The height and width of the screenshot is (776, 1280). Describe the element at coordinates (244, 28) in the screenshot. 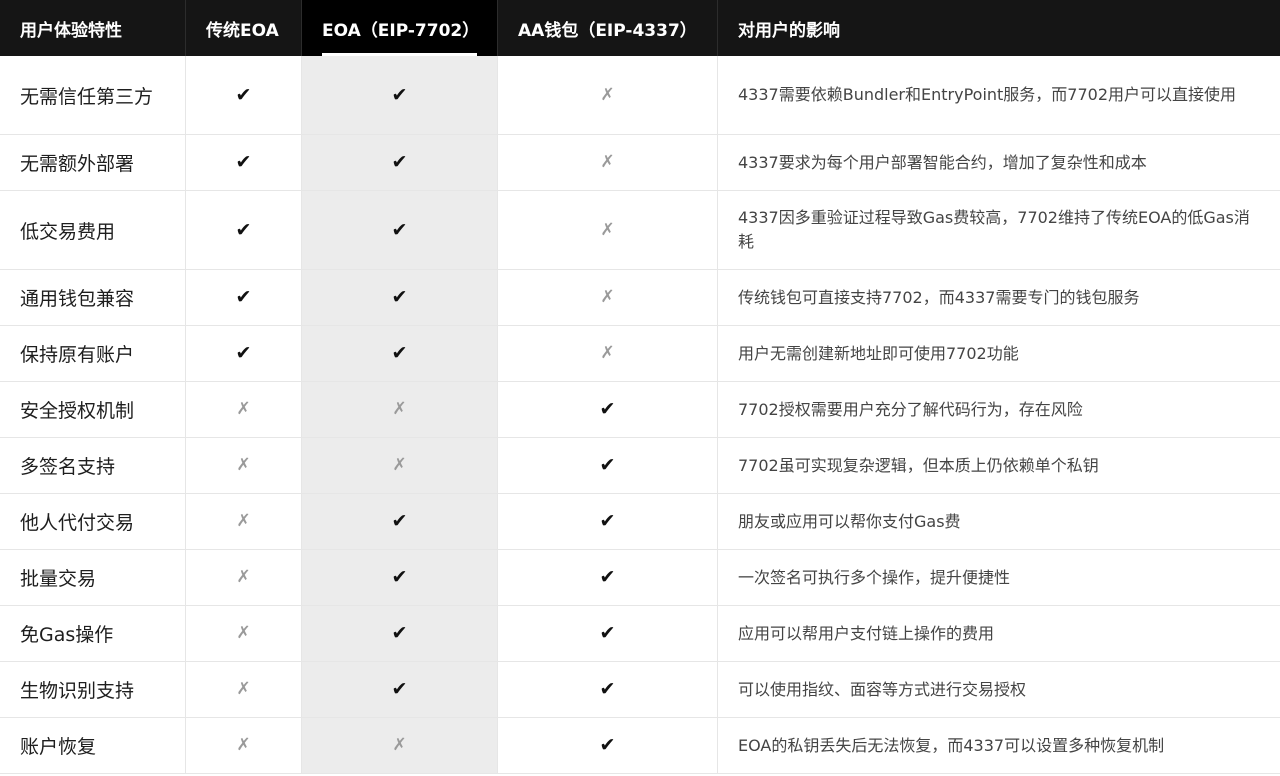

I see `header-traditional-eoa: 传统EOA` at that location.